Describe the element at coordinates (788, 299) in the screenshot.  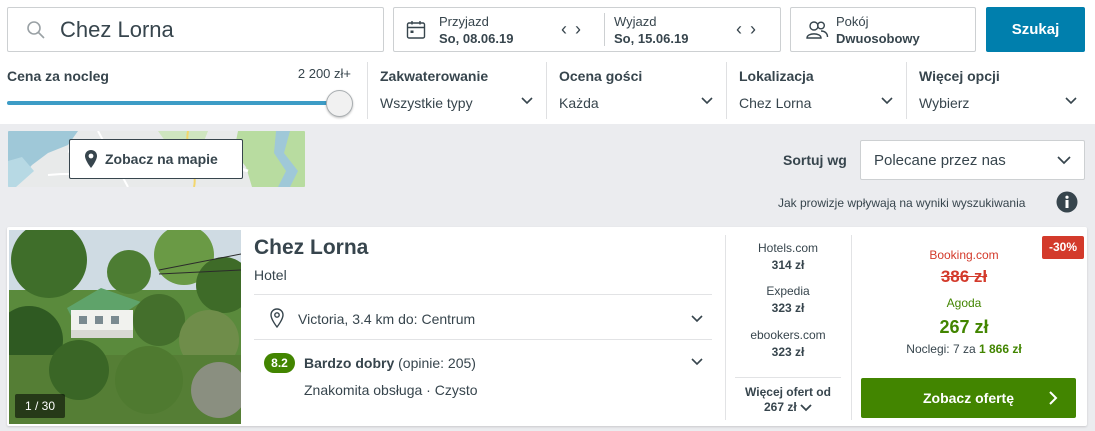
I see `offer-item: Expedia 323 zł` at that location.